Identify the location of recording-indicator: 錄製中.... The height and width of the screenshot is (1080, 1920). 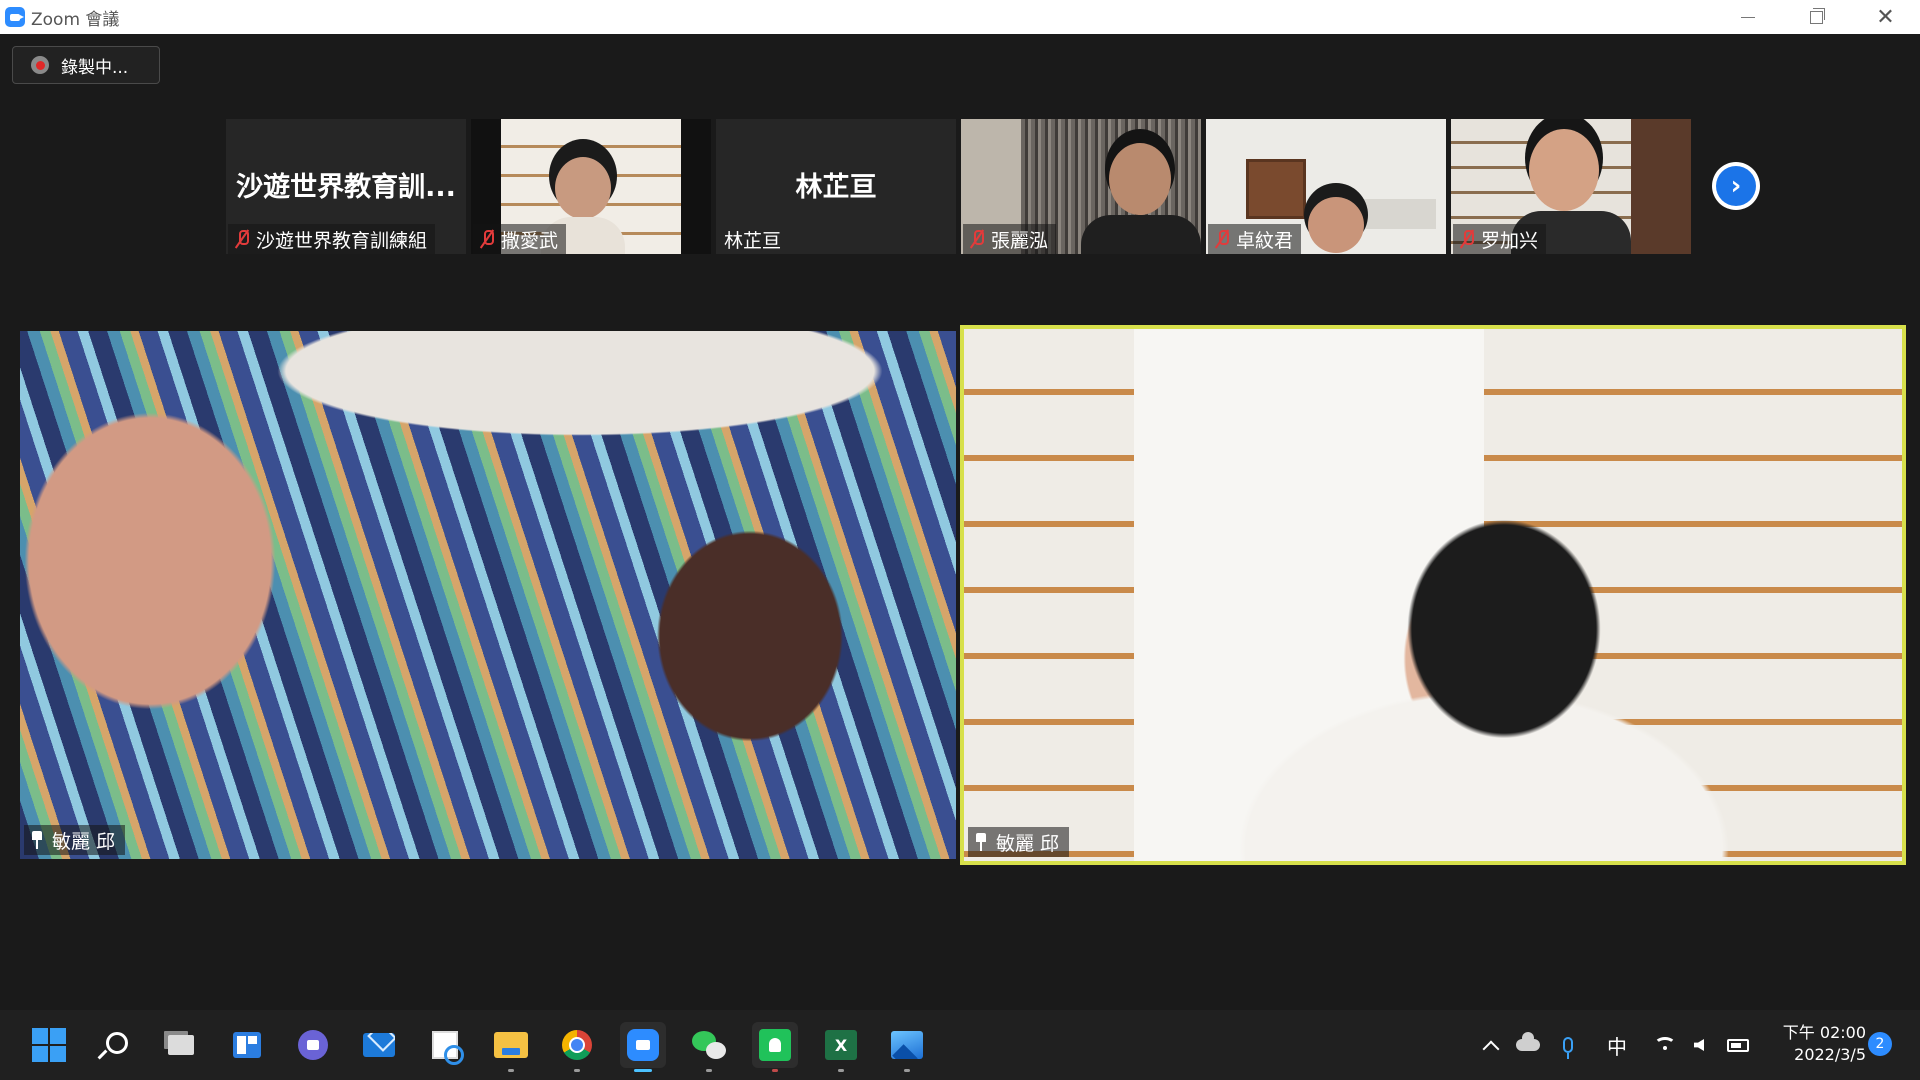
(86, 65).